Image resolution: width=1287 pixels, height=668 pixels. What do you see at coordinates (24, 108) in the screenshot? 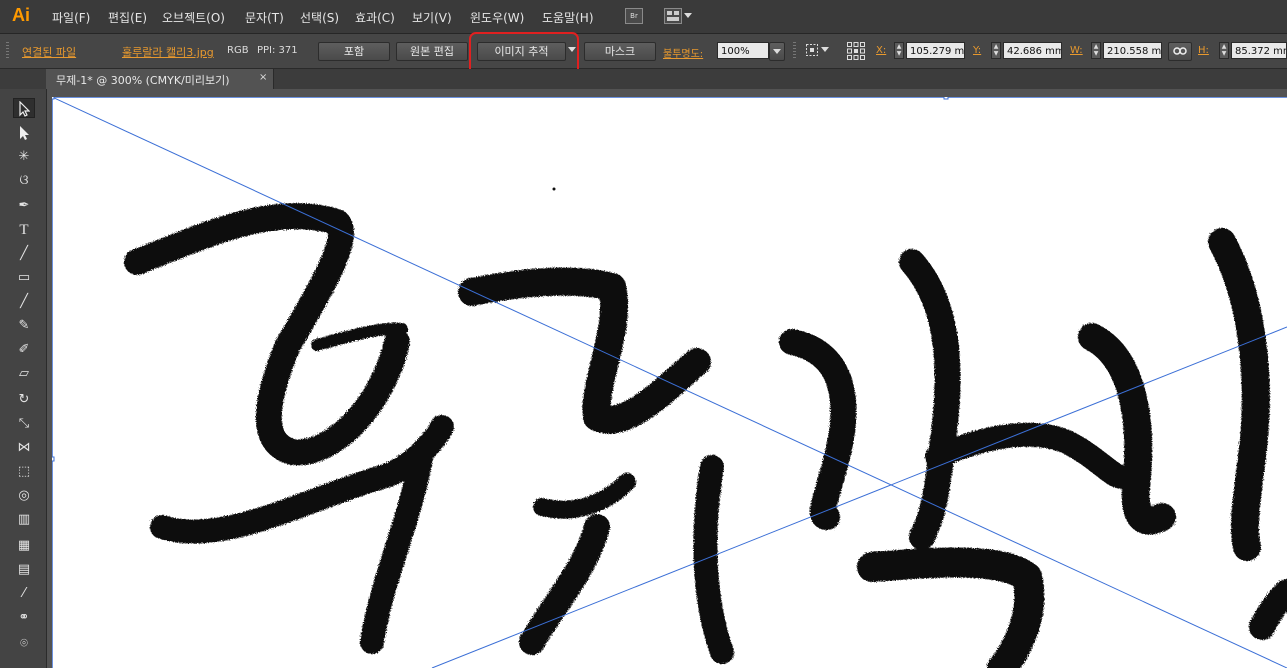
I see `selection-tool-icon` at bounding box center [24, 108].